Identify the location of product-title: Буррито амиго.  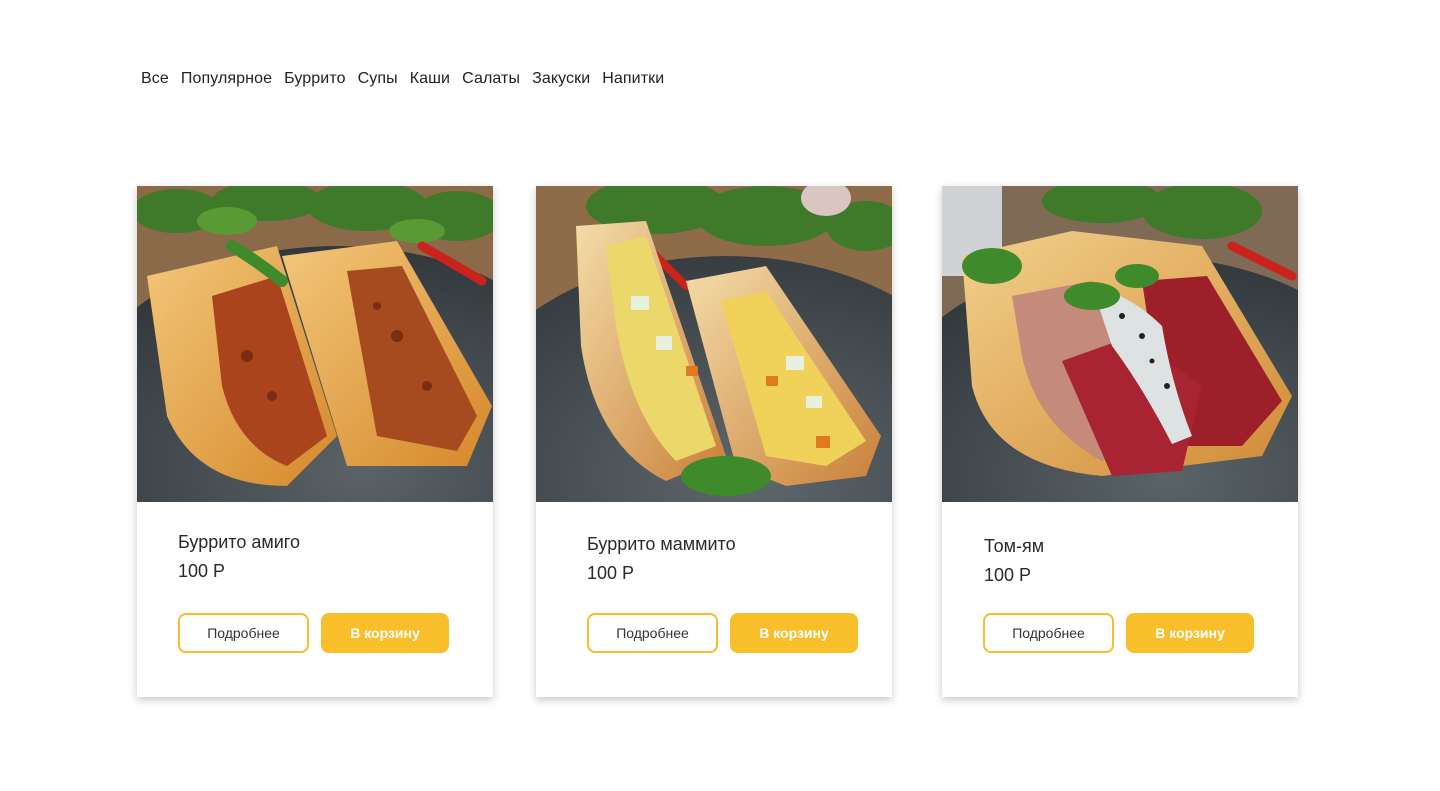
(239, 542).